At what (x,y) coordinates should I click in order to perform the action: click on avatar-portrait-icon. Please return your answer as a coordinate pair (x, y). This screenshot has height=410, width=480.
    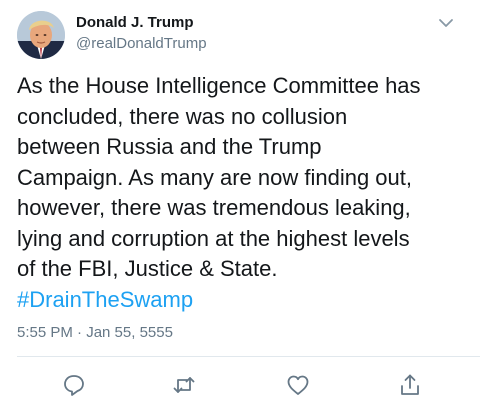
    Looking at the image, I should click on (41, 35).